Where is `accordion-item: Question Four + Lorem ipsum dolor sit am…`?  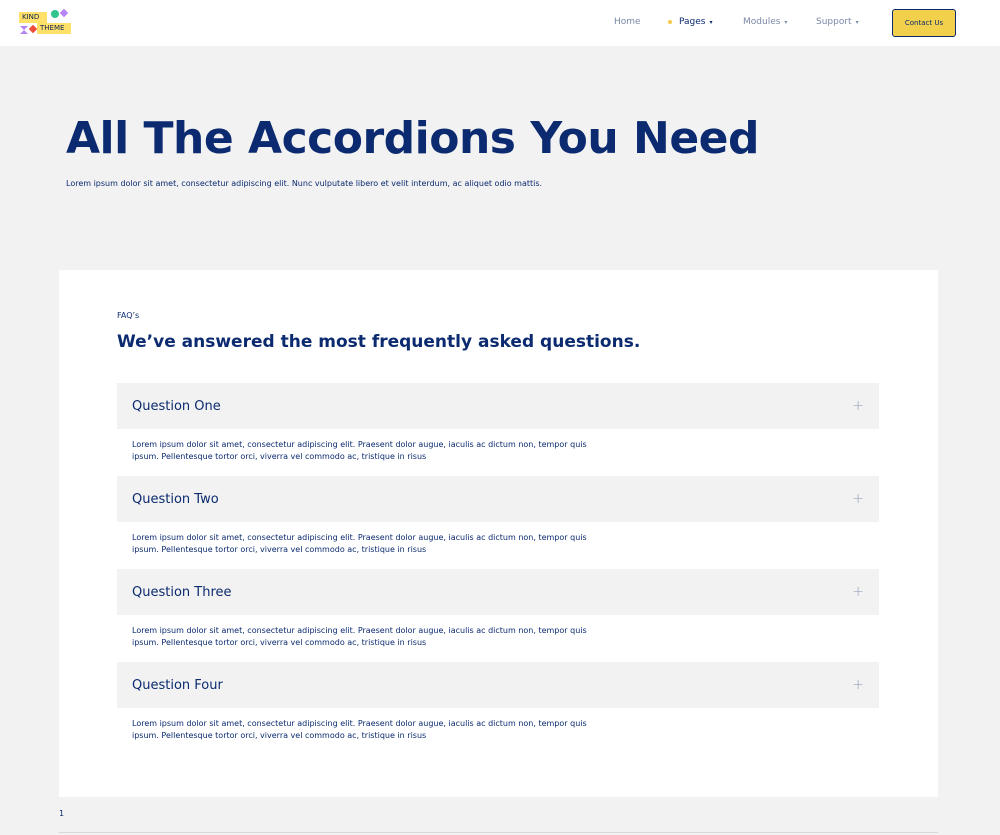
accordion-item: Question Four + Lorem ipsum dolor sit am… is located at coordinates (498, 702).